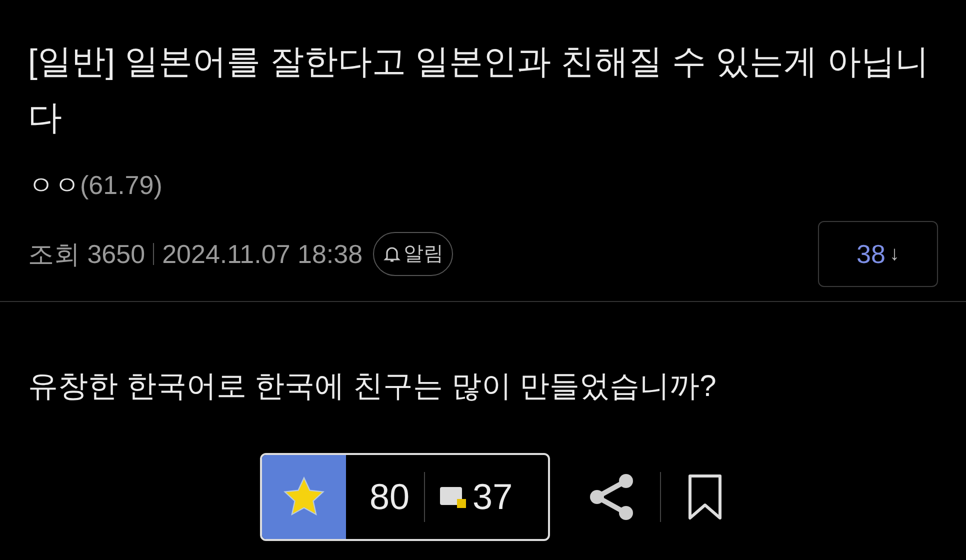 The width and height of the screenshot is (966, 560). I want to click on author-ip: (61.79), so click(121, 185).